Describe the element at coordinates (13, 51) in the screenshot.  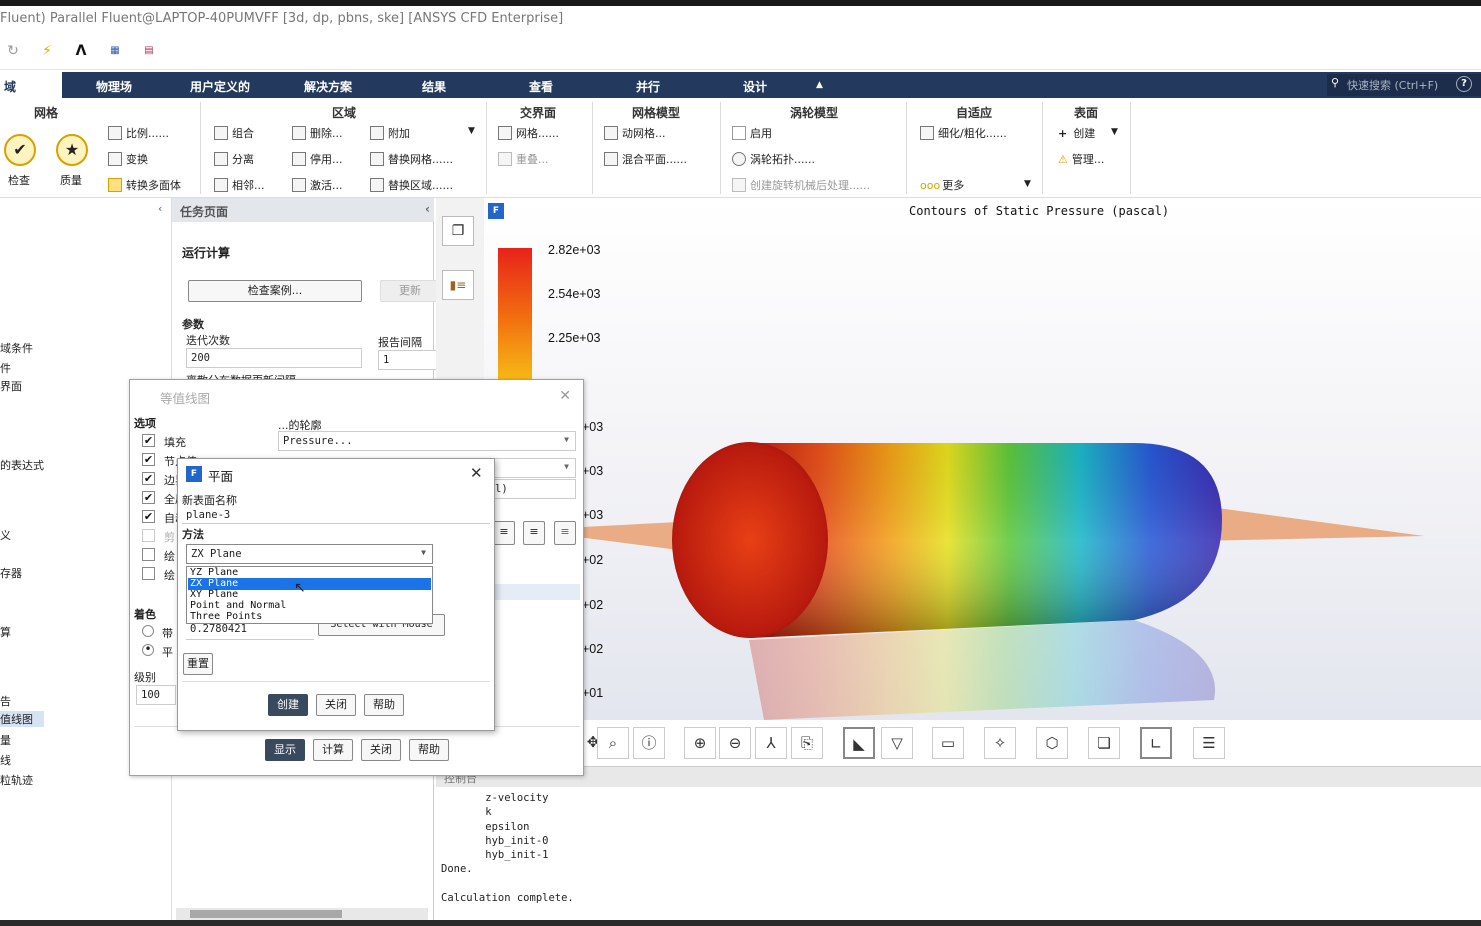
I see `refresh-icon: ↻` at that location.